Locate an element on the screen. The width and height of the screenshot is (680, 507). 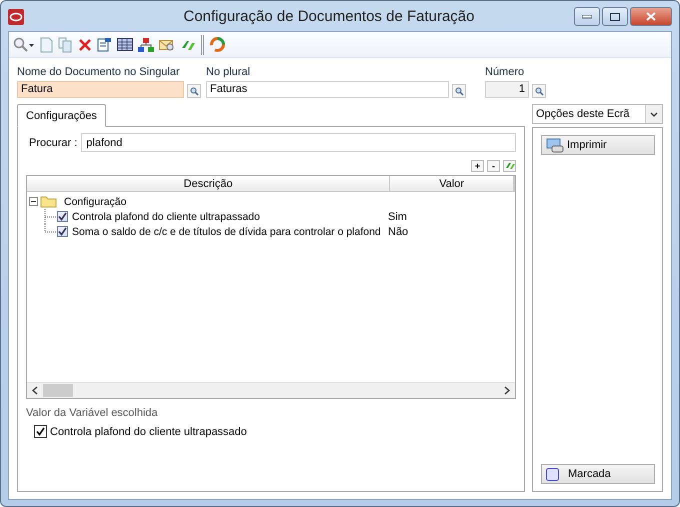
tab: Configurações is located at coordinates (61, 115).